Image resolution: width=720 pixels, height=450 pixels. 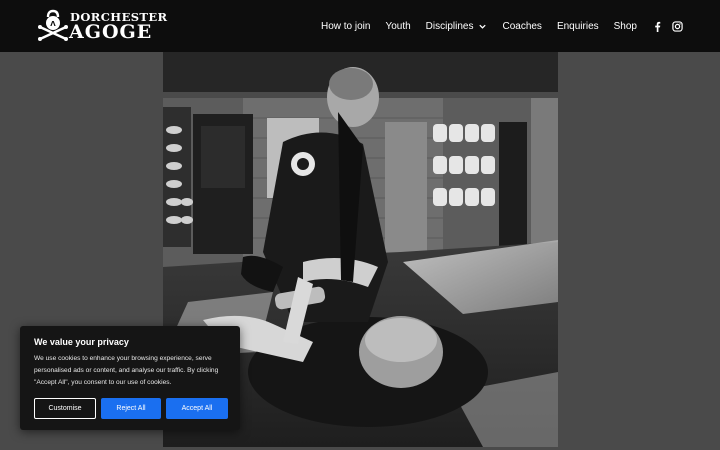 I want to click on kettlebell-crossed-bones-icon: Λ, so click(x=53, y=25).